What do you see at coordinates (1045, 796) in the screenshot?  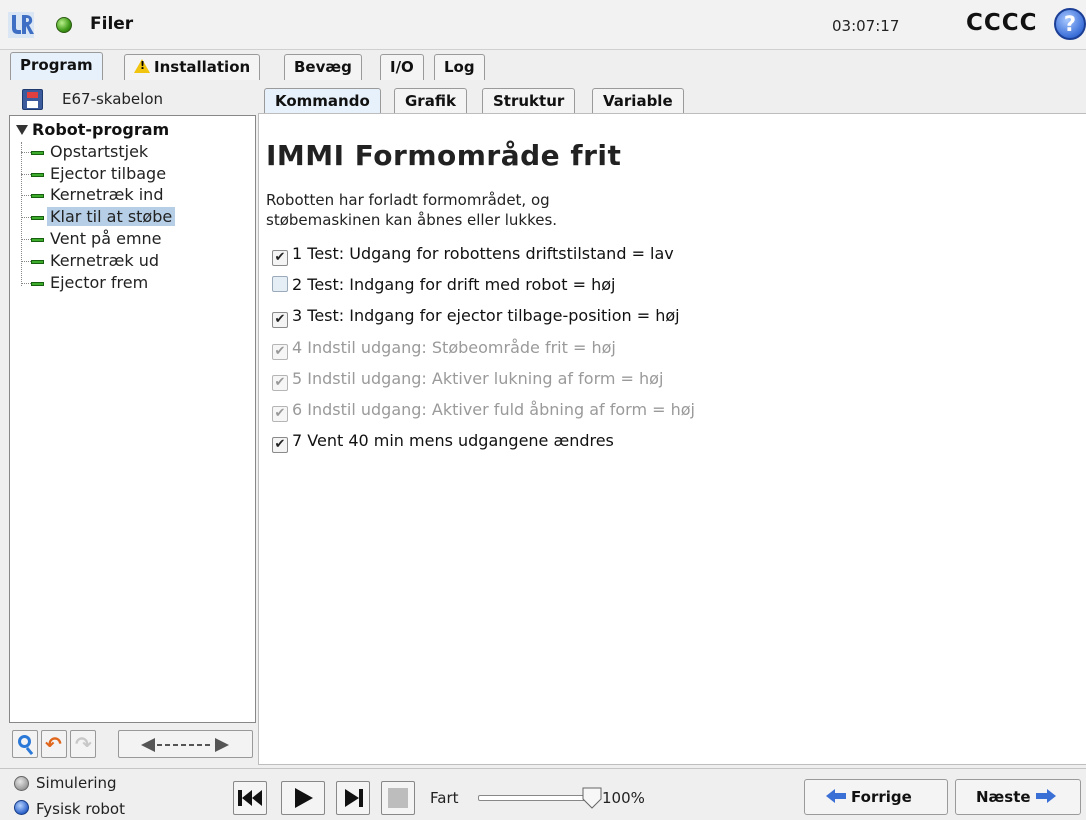 I see `arrow-right-icon` at bounding box center [1045, 796].